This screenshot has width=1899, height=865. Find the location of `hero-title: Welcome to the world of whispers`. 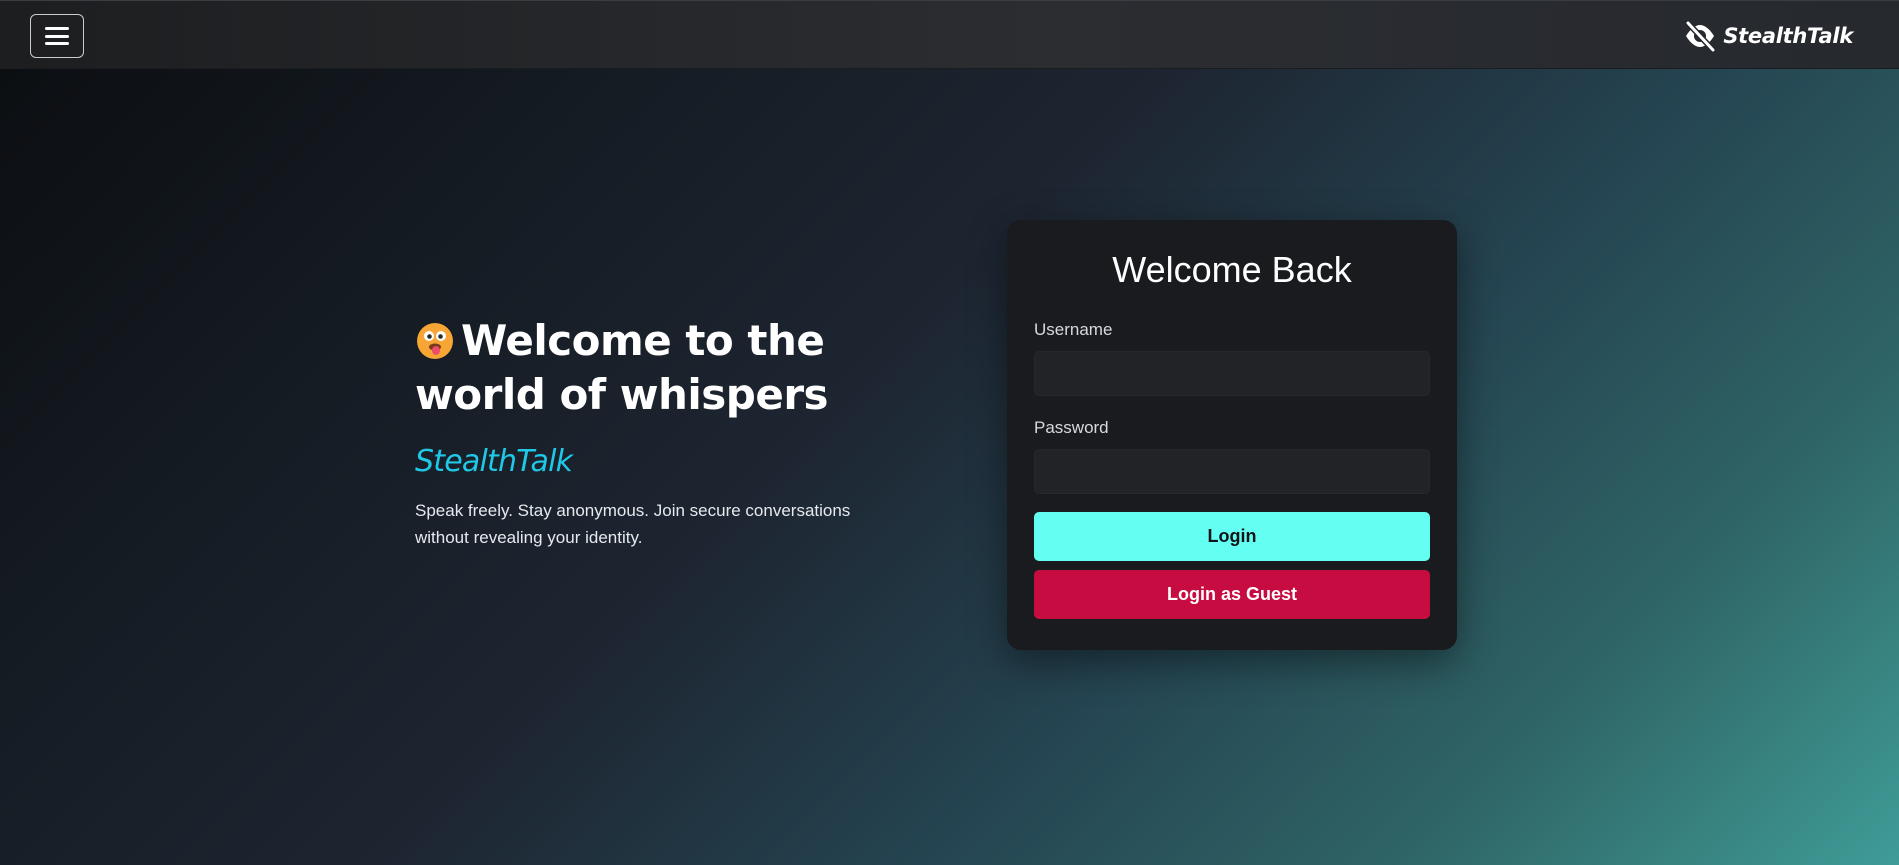

hero-title: Welcome to the world of whispers is located at coordinates (650, 368).